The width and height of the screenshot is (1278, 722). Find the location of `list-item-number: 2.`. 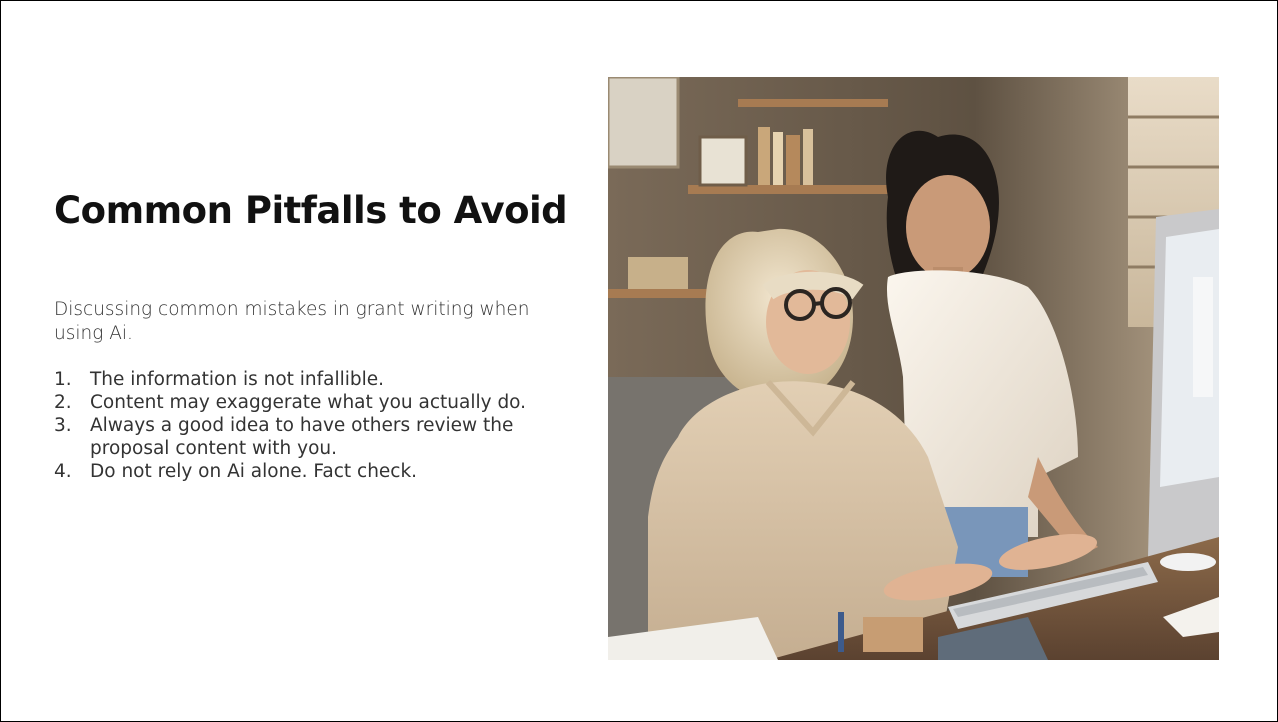

list-item-number: 2. is located at coordinates (63, 402).